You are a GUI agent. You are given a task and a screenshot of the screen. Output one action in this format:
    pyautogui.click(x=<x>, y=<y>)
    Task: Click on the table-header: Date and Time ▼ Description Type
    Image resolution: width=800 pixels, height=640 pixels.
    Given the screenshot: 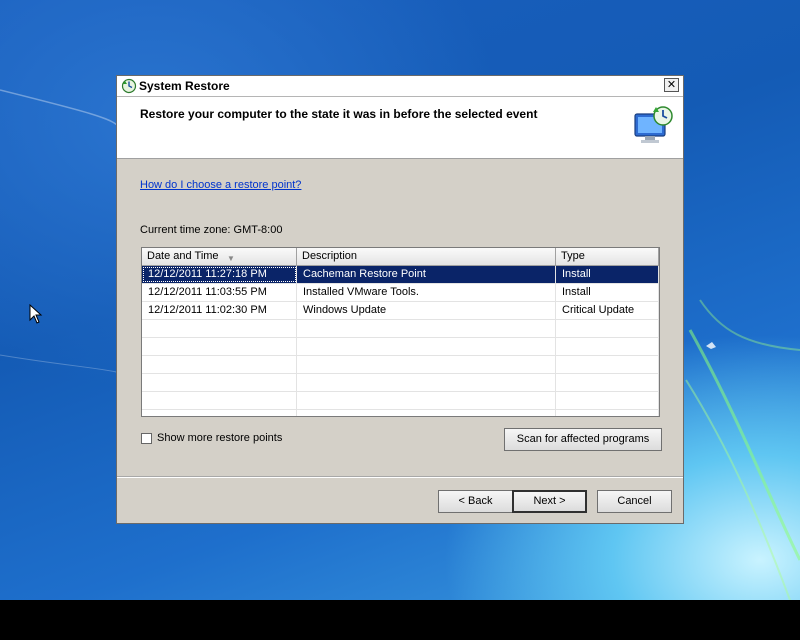 What is the action you would take?
    pyautogui.click(x=400, y=257)
    